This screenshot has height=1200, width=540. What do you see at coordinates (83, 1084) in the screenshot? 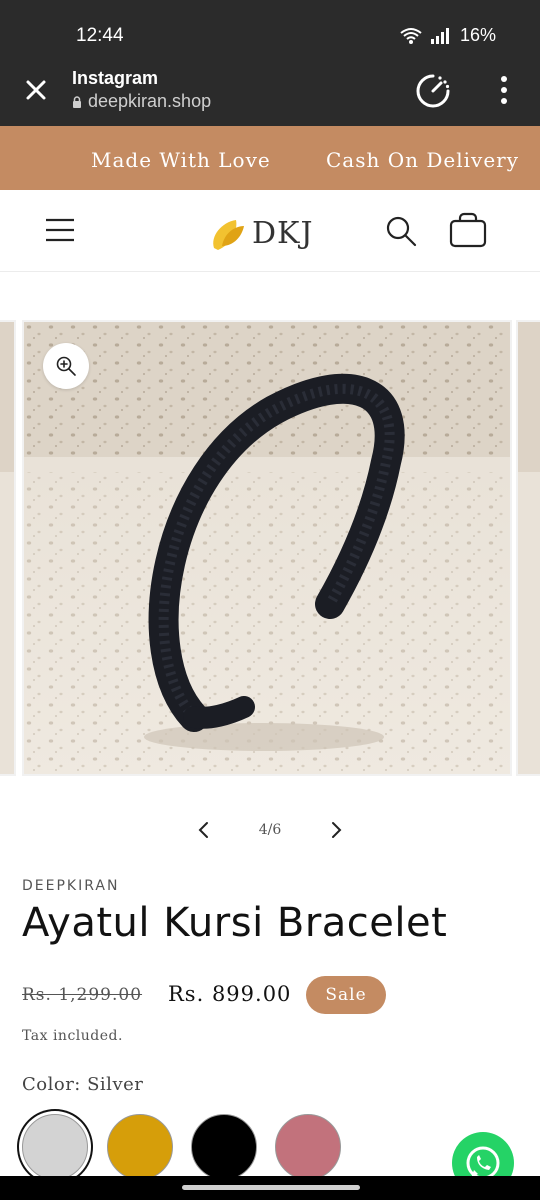
I see `color-label: Color: Silver` at bounding box center [83, 1084].